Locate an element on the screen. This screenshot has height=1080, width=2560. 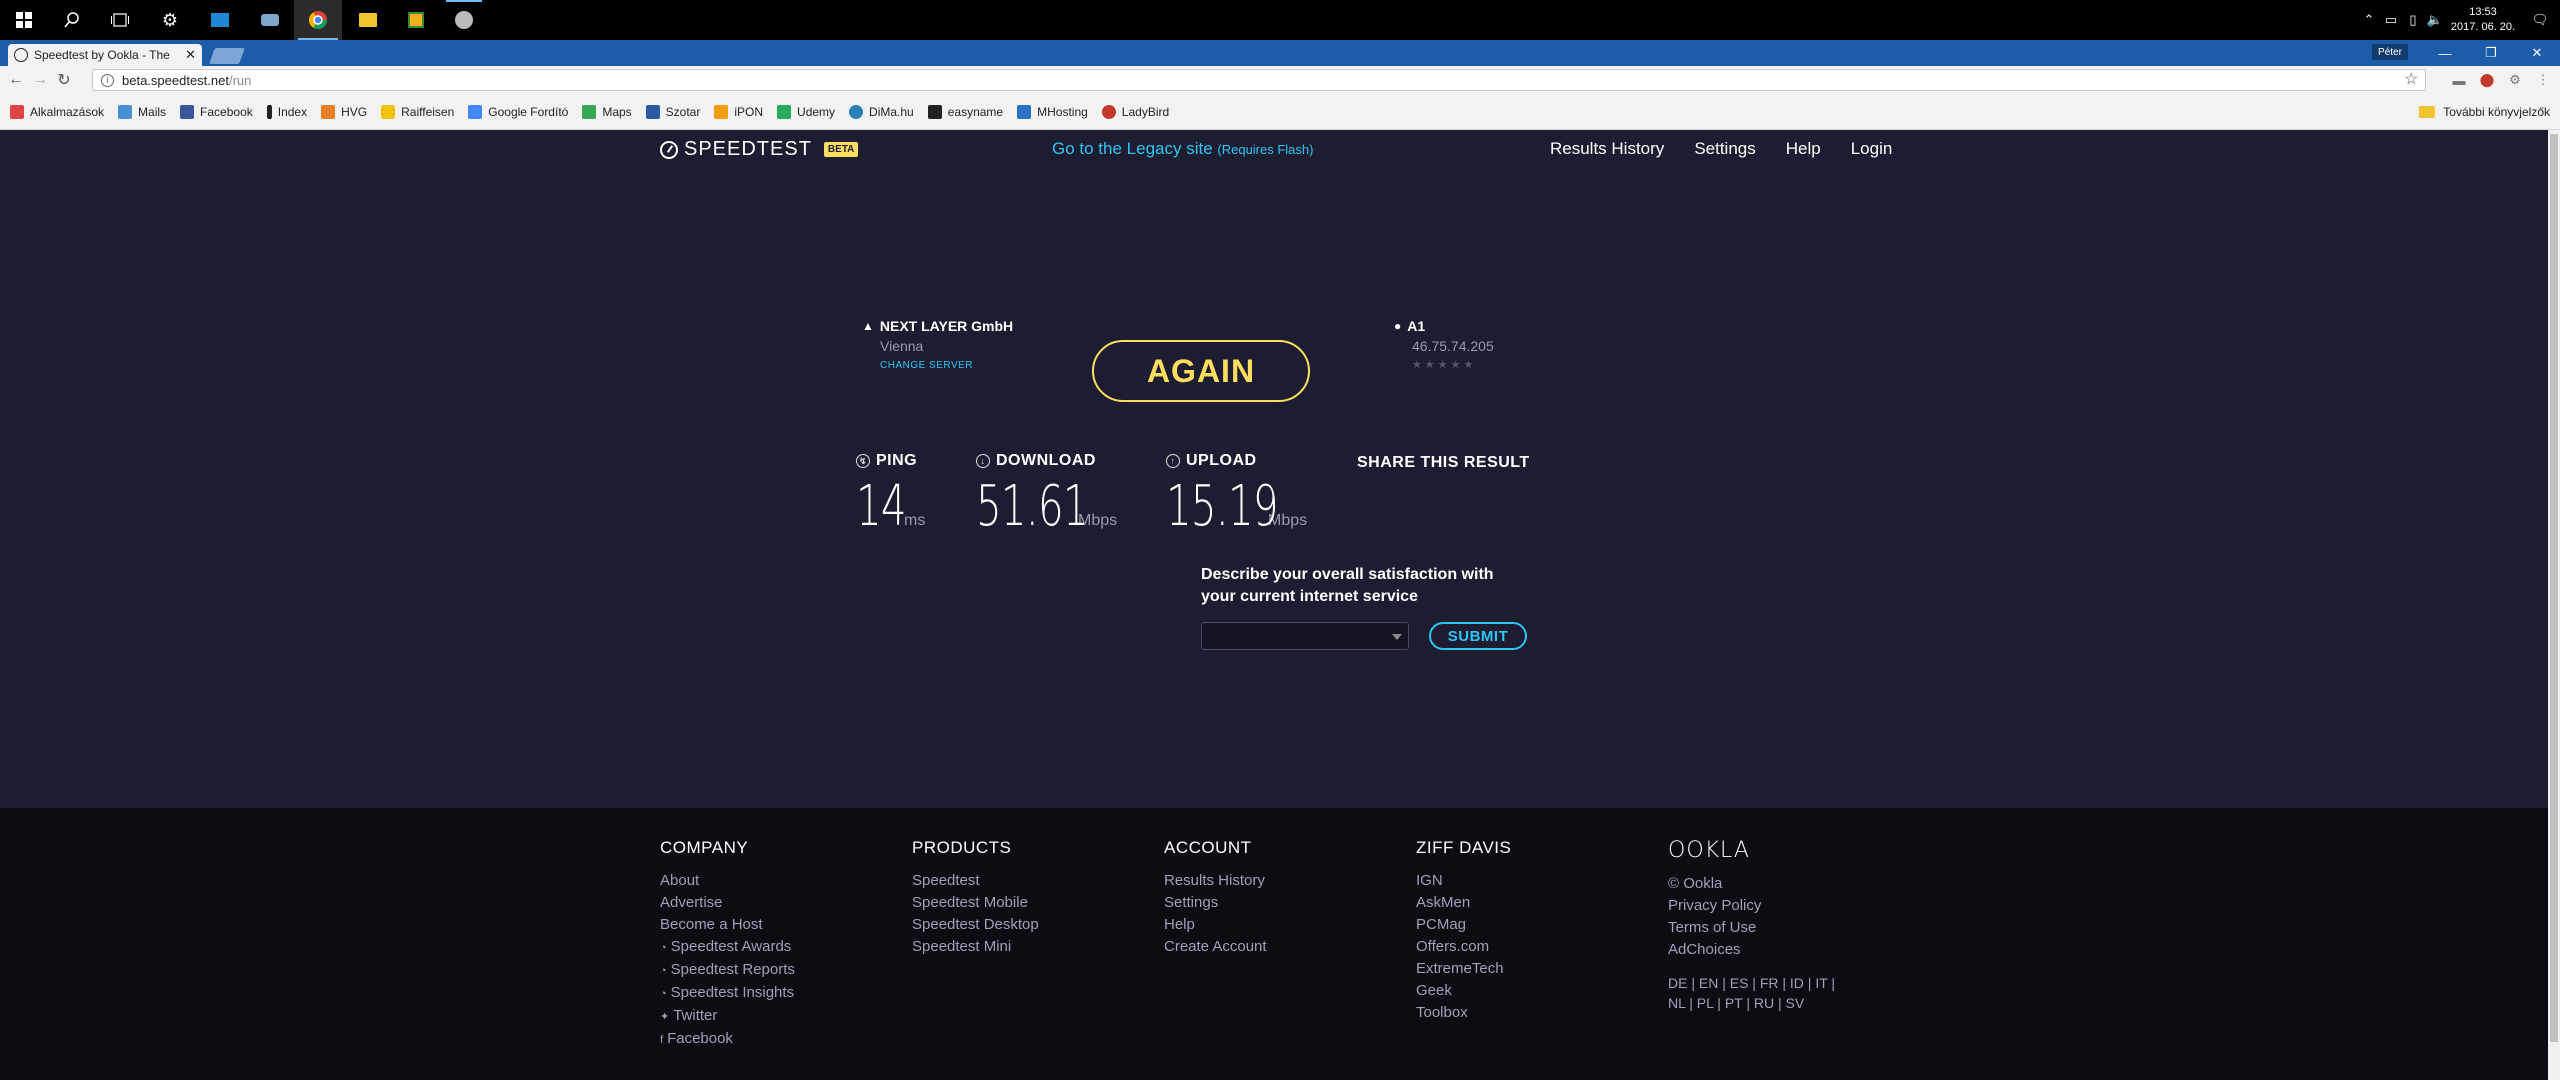
bookmark-item: DiMa.hu is located at coordinates (881, 111).